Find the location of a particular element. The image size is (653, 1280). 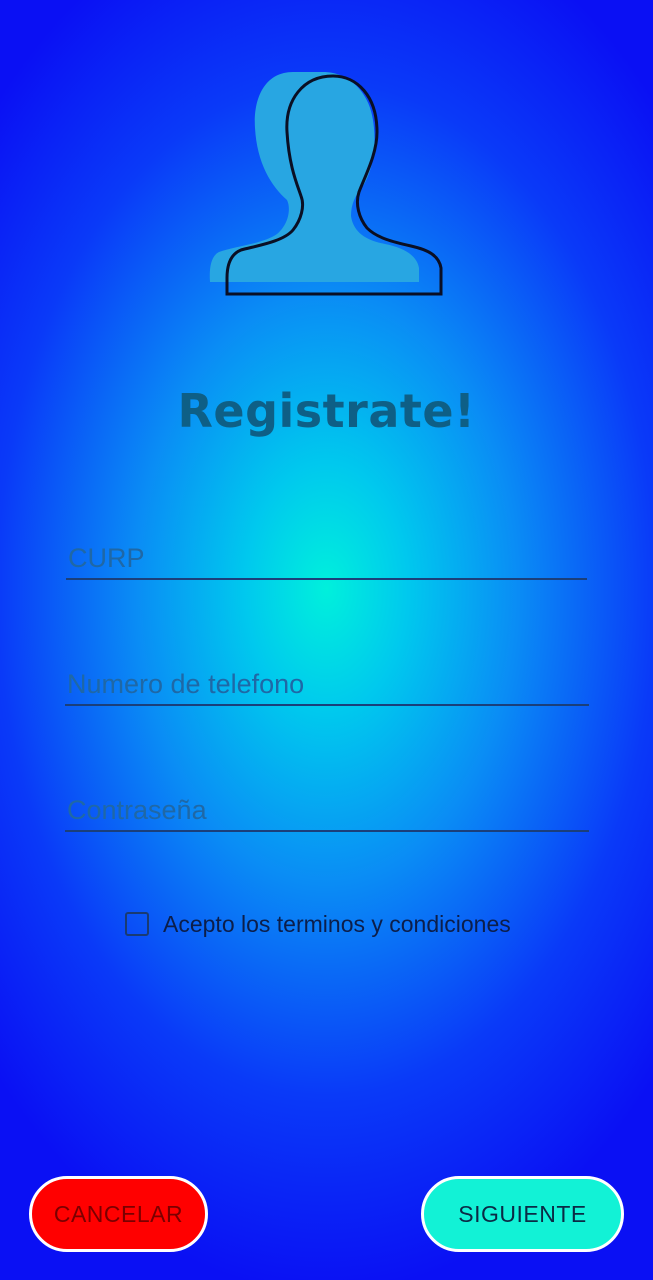

terms-checkbox-row: Acepto los terminos y condiciones is located at coordinates (318, 924).